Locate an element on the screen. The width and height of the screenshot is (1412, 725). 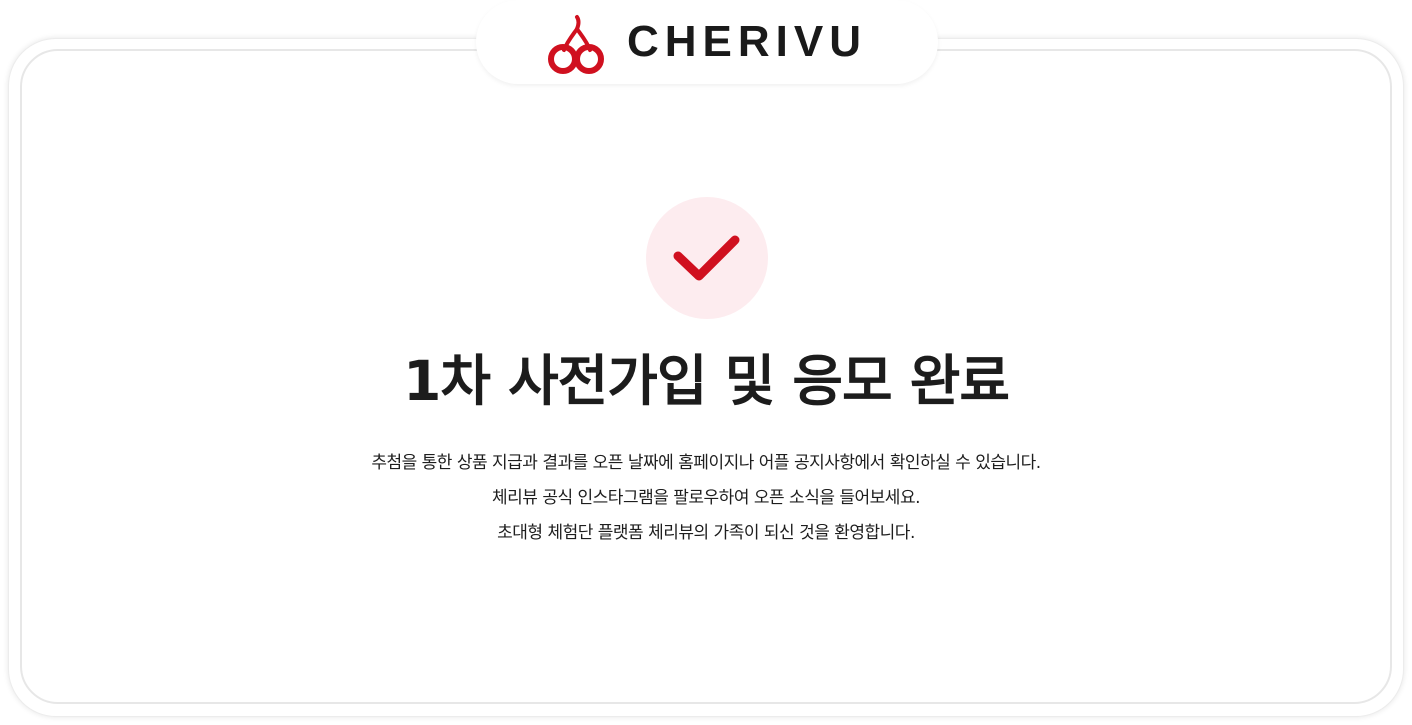
success-badge is located at coordinates (707, 258).